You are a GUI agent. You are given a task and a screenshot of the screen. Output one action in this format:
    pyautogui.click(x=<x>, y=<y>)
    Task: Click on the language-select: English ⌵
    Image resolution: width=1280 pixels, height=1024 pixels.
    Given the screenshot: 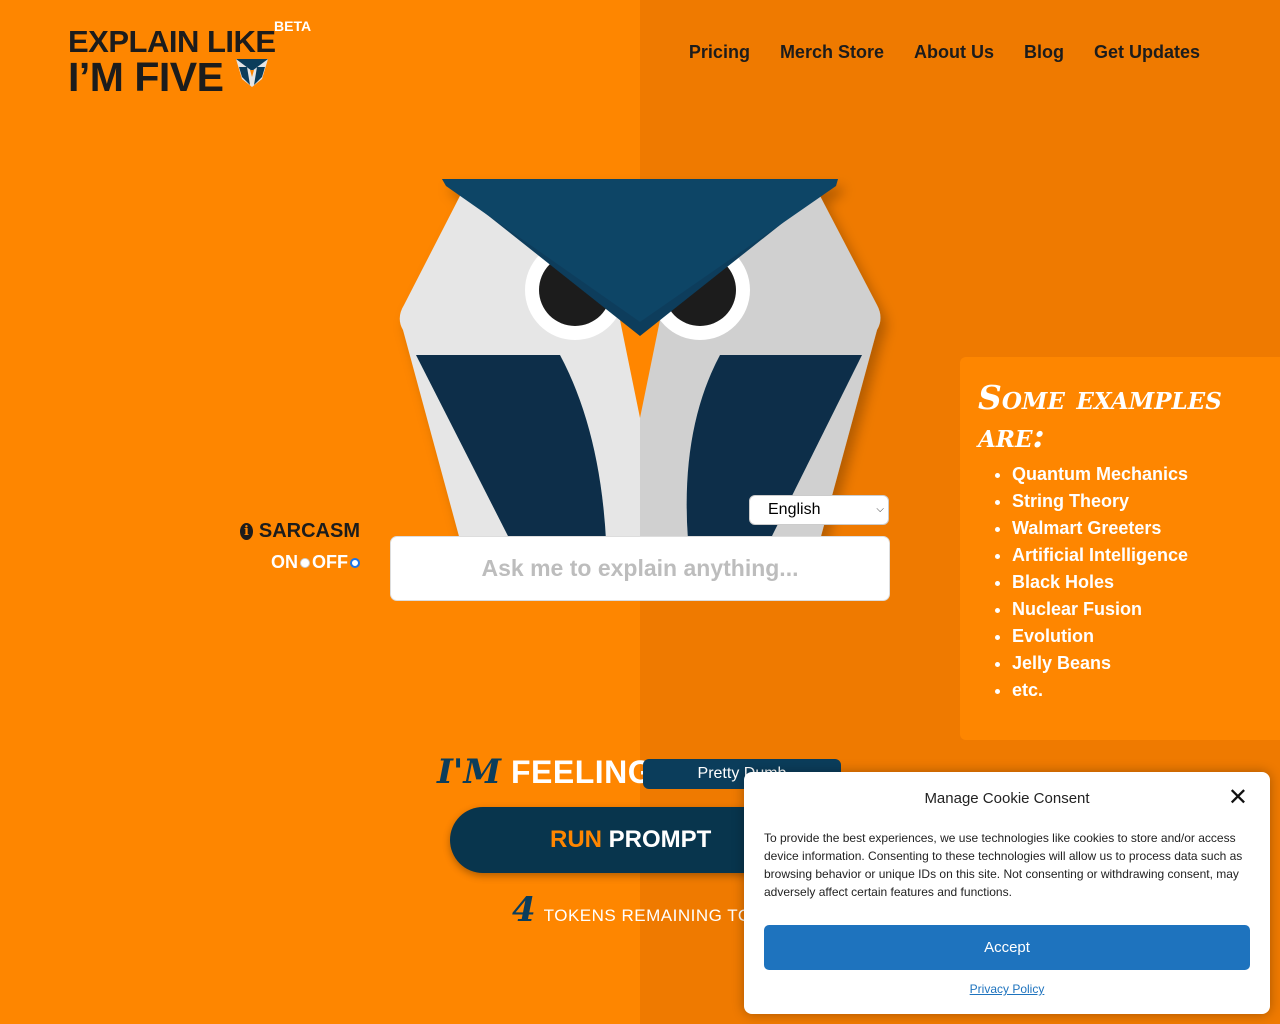 What is the action you would take?
    pyautogui.click(x=819, y=510)
    